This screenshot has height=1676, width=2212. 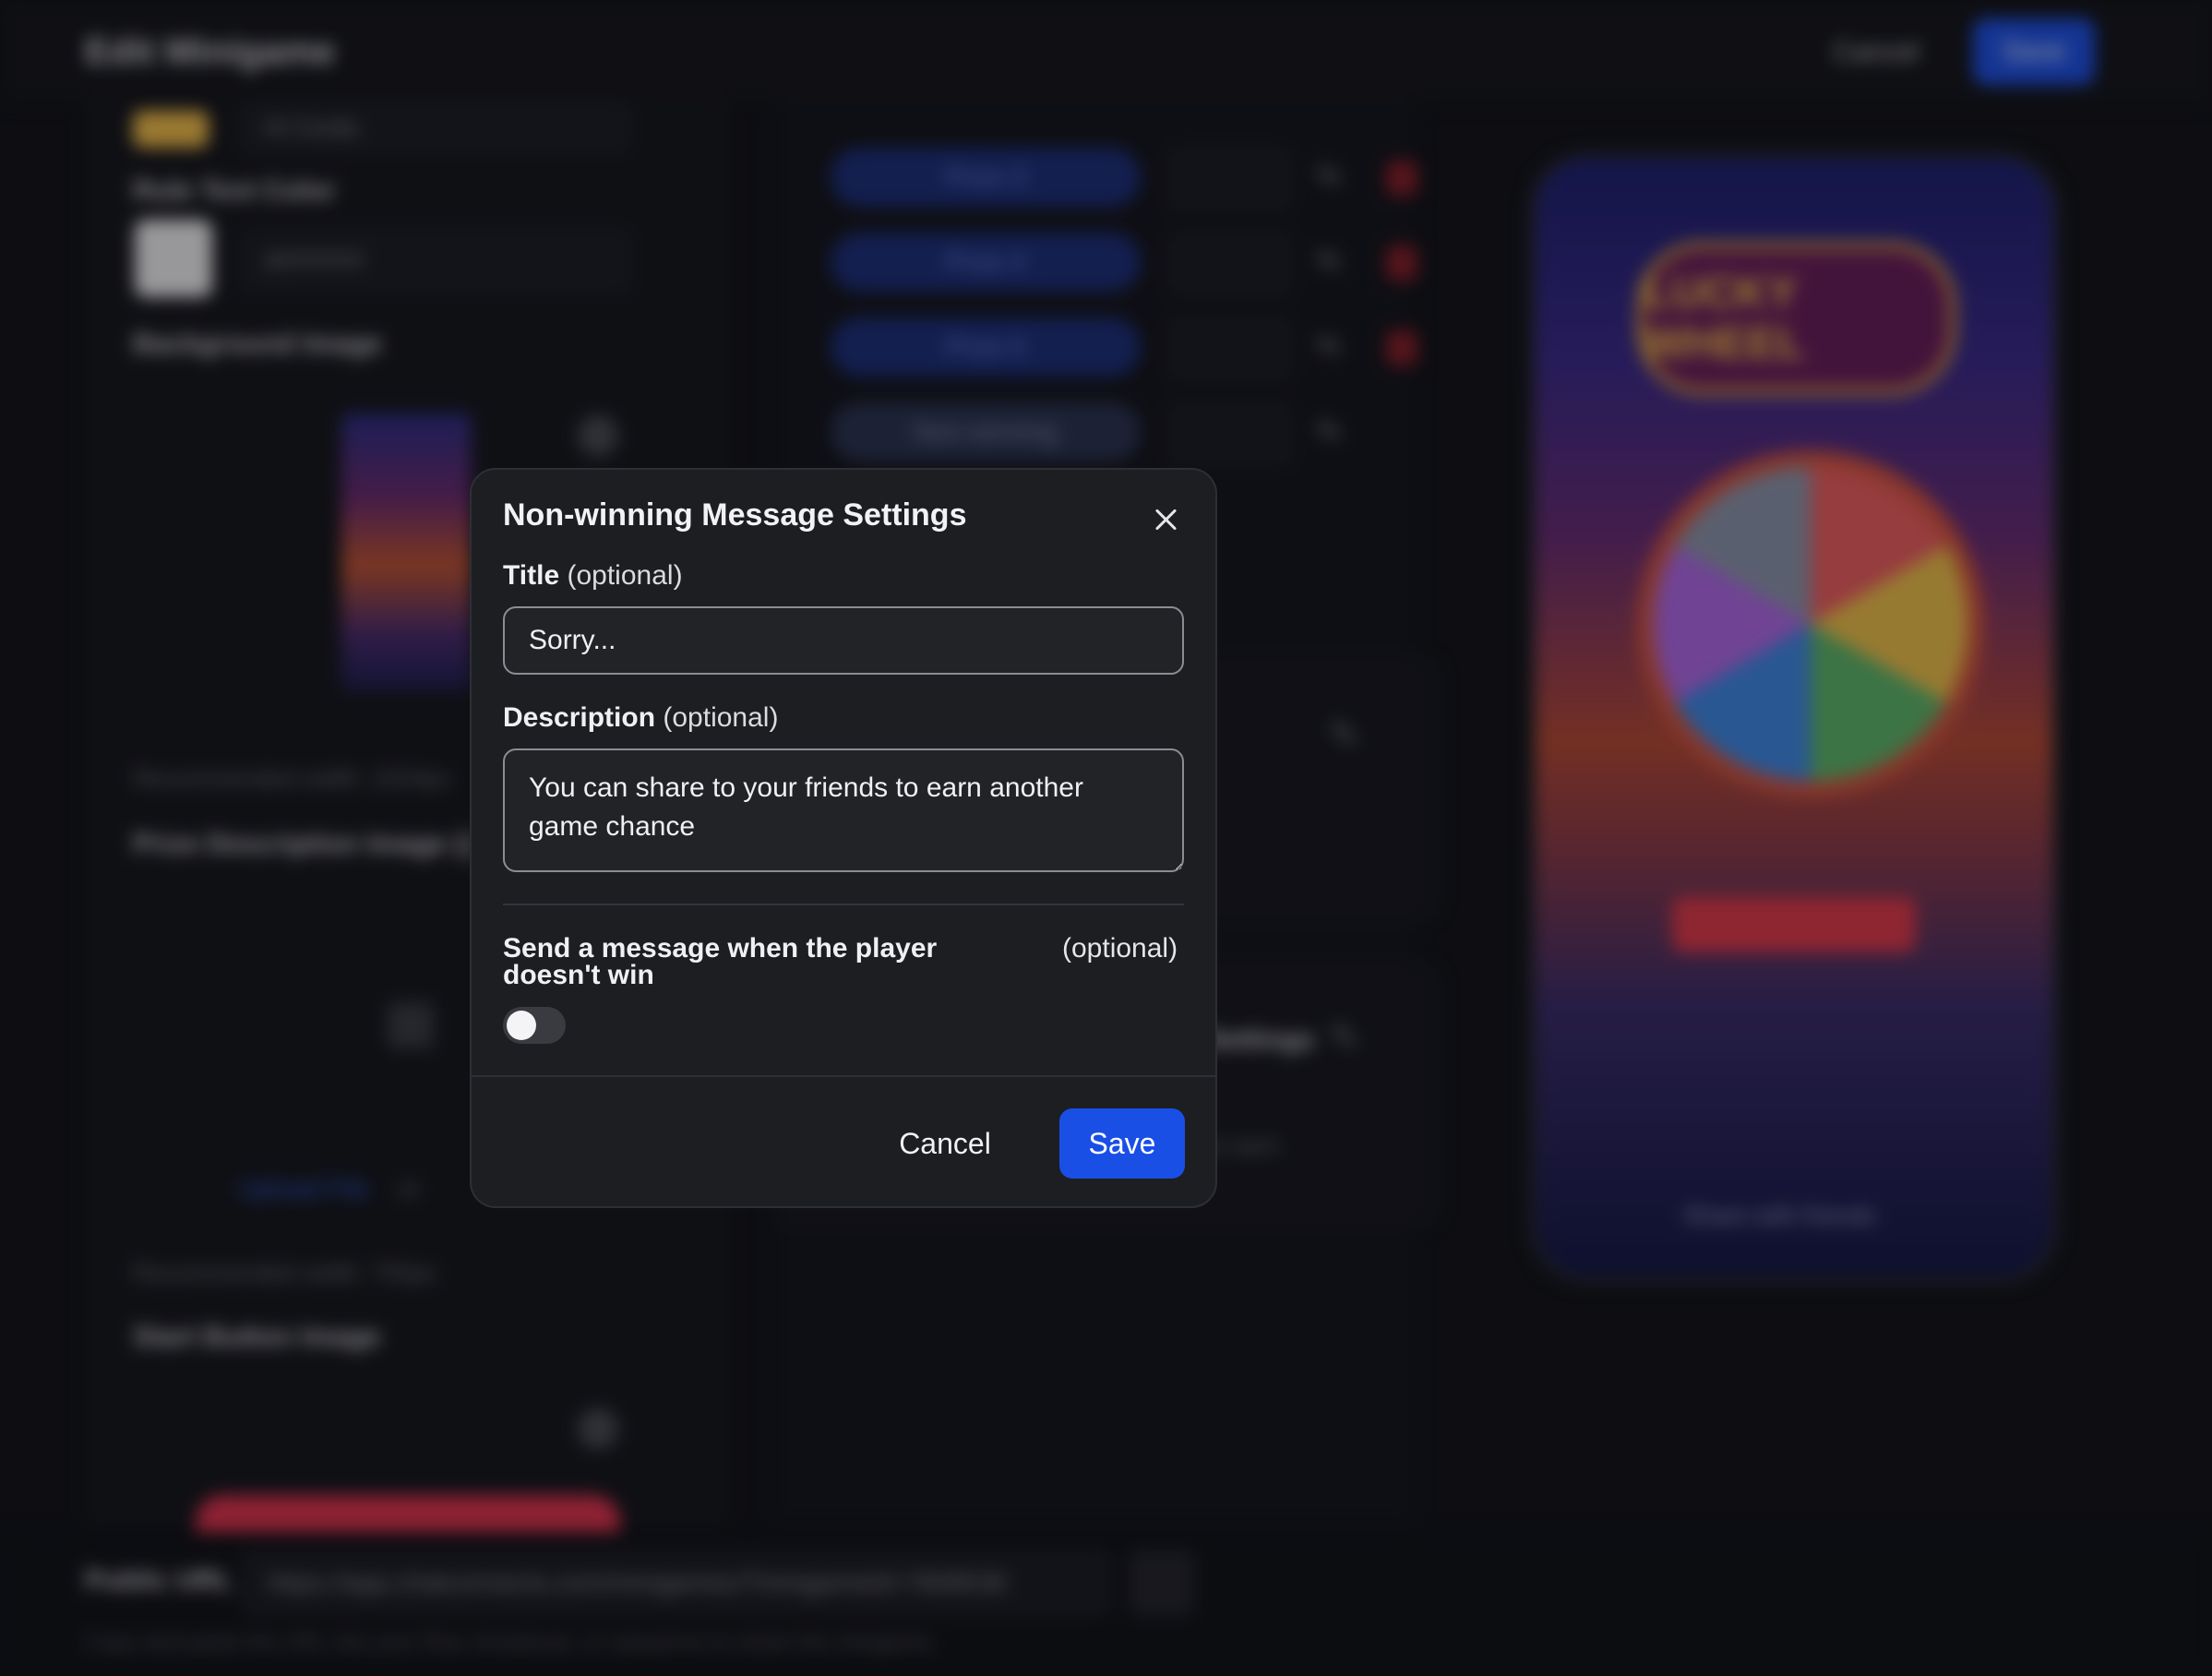 I want to click on close-icon, so click(x=1166, y=519).